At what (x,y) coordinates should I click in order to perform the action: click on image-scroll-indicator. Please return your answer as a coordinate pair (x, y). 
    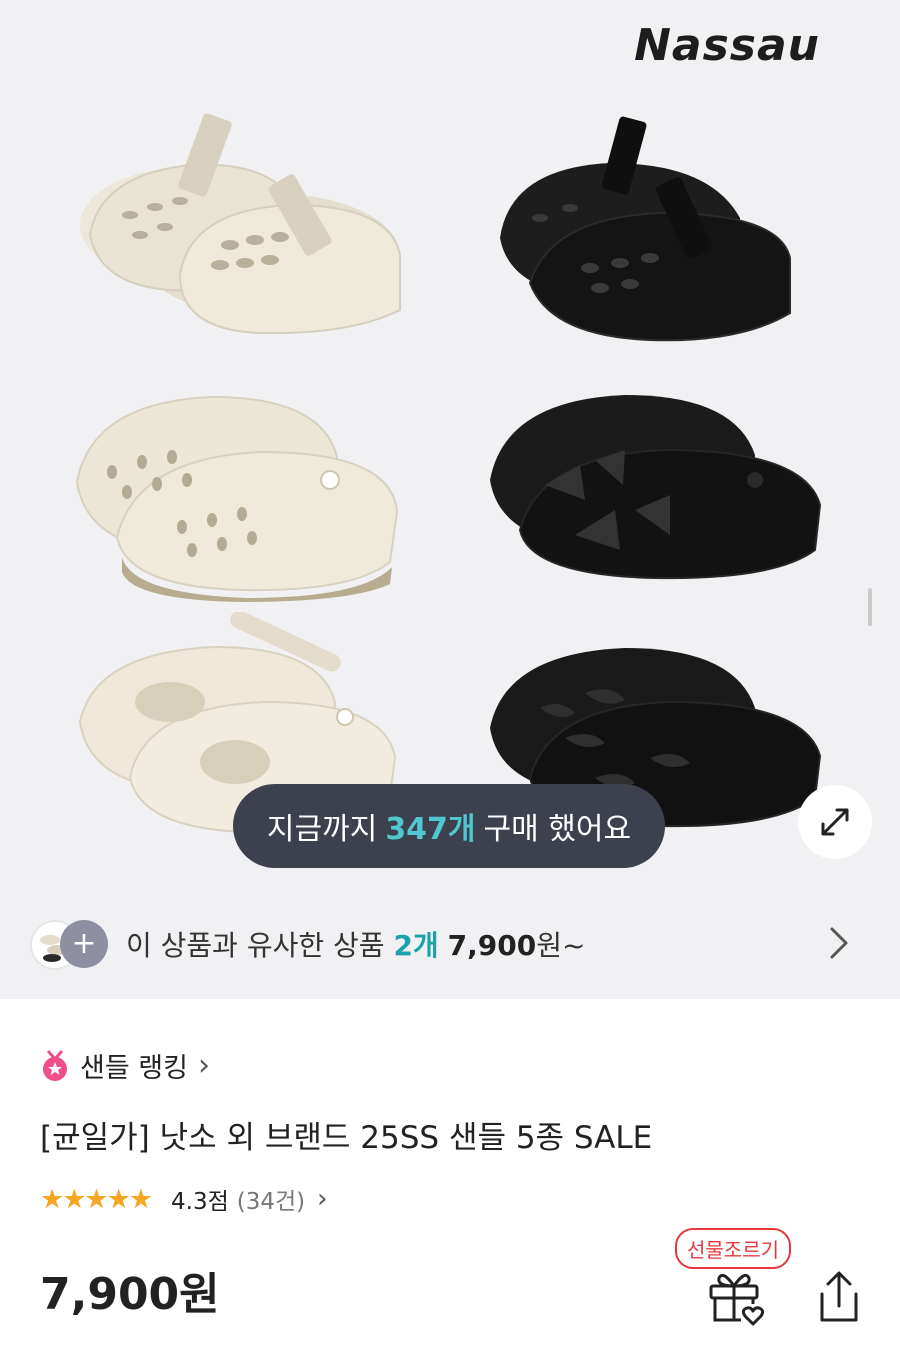
    Looking at the image, I should click on (870, 607).